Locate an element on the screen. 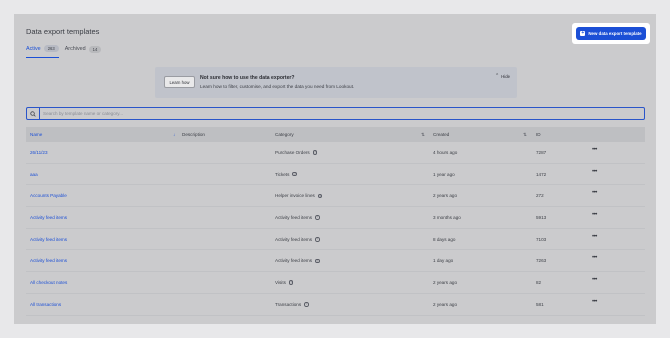 The height and width of the screenshot is (338, 670). column-header-category: Category is located at coordinates (284, 134).